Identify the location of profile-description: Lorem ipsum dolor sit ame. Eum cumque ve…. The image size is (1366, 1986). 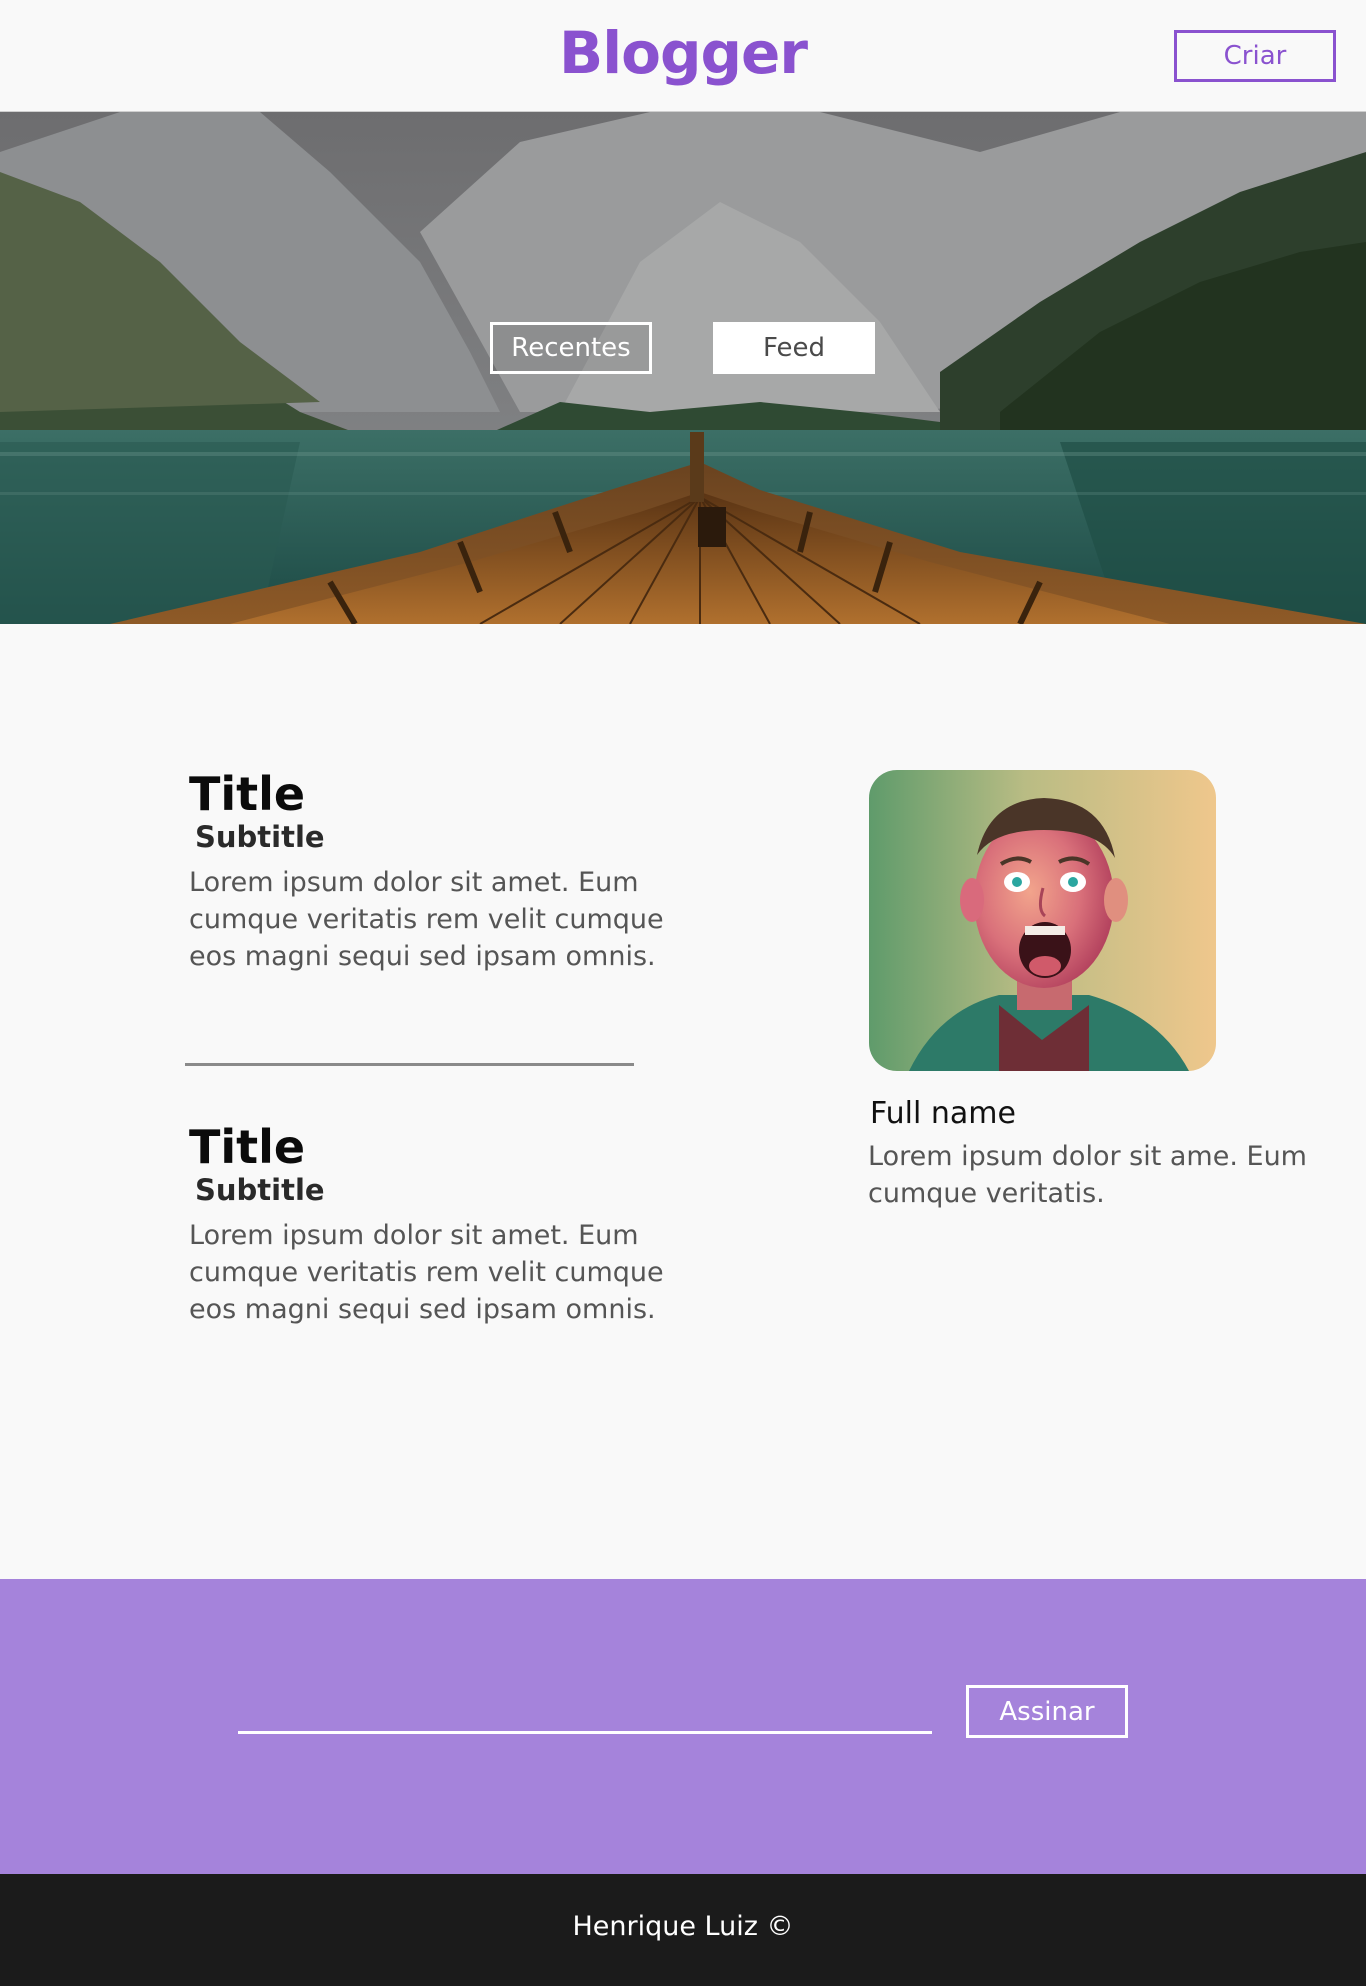
(1087, 1175).